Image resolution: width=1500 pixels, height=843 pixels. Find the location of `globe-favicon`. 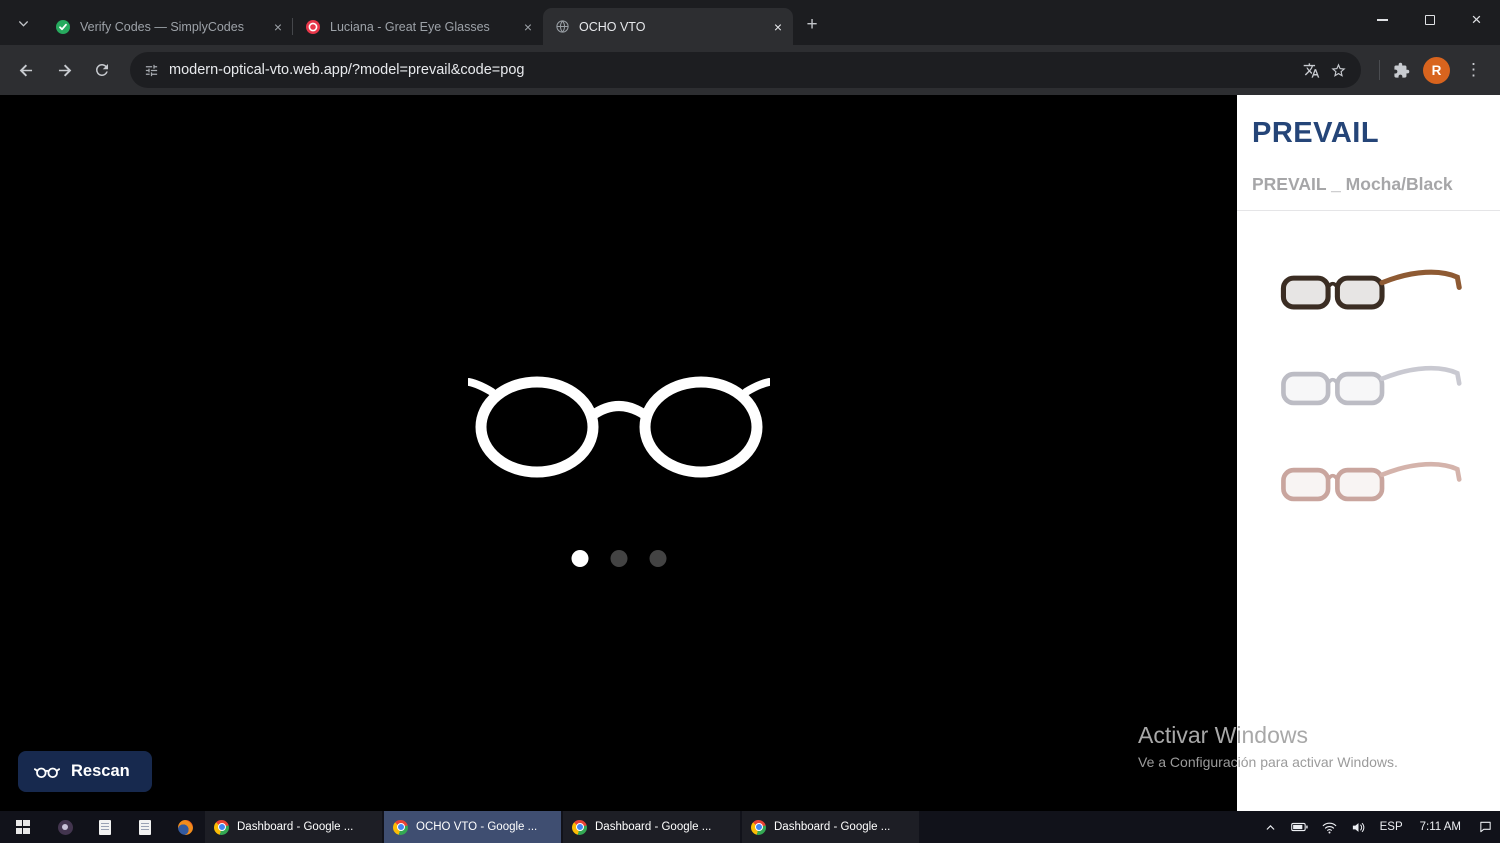

globe-favicon is located at coordinates (562, 26).